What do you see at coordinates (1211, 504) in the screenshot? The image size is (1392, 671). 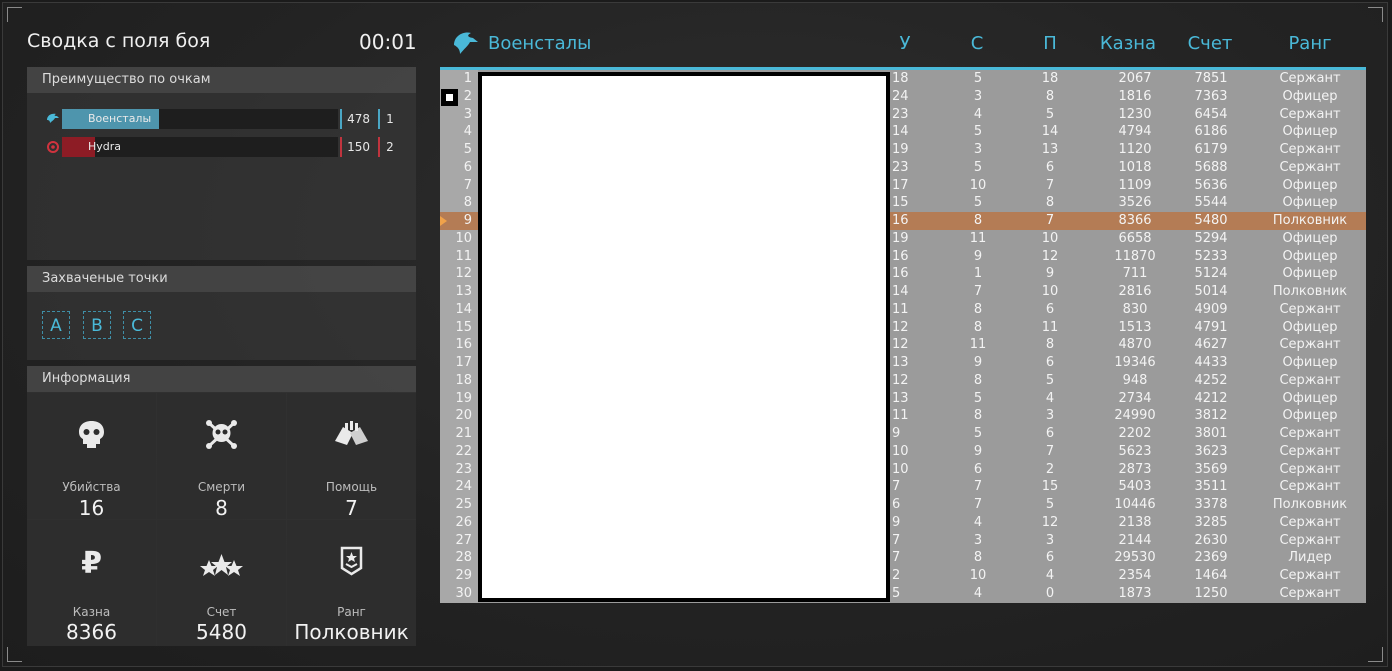 I see `cell-score: 3378` at bounding box center [1211, 504].